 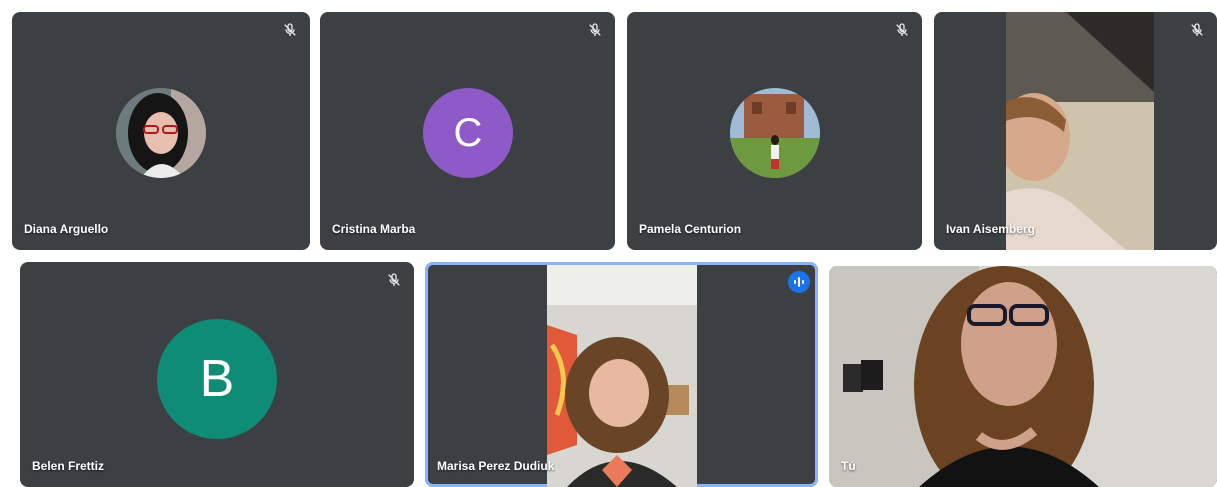 I want to click on participant-tile-marisa: Marisa Perez Dudiuk, so click(x=621, y=374).